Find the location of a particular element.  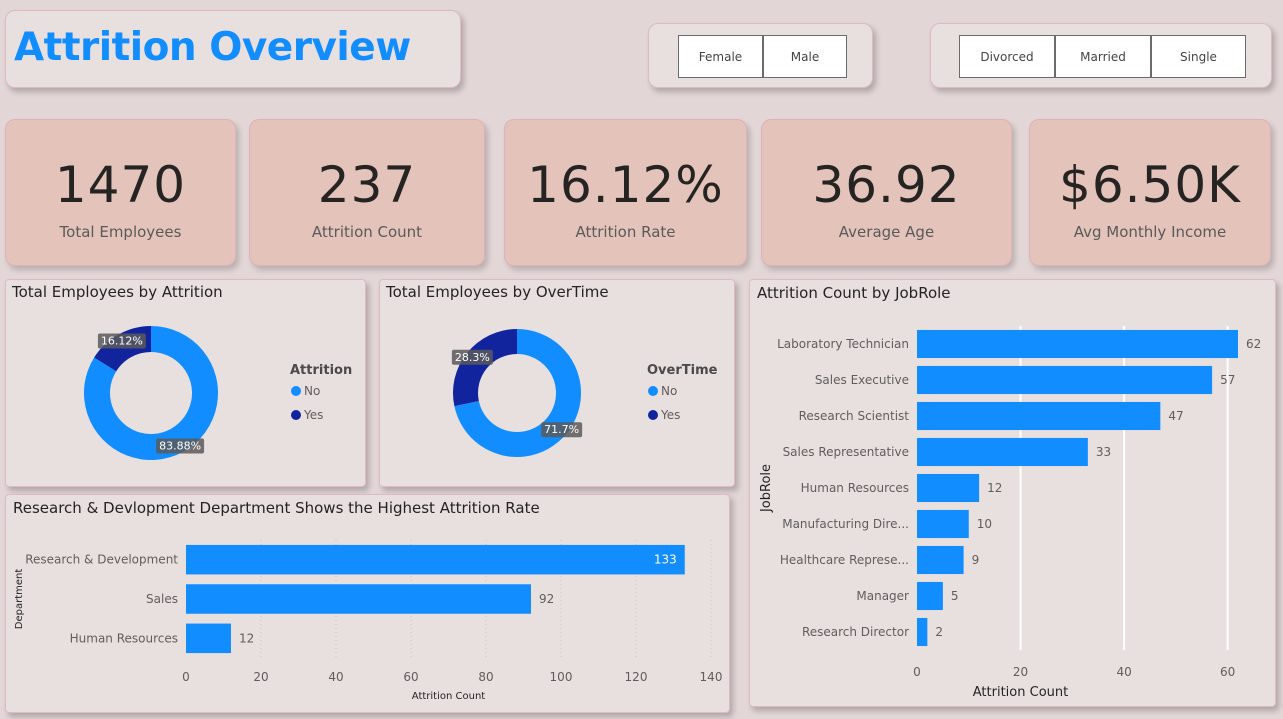

marital-status-slicer: Divorced Married Single is located at coordinates (1101, 55).